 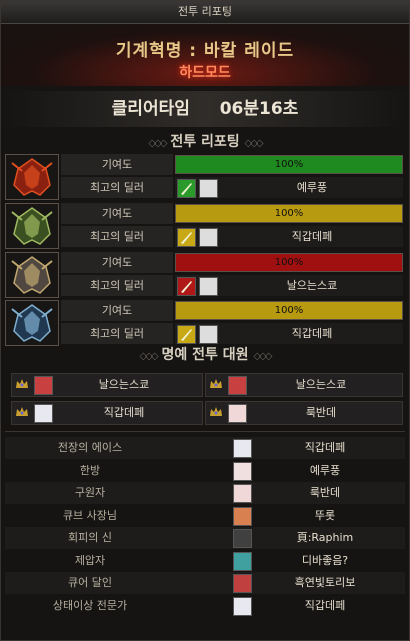 What do you see at coordinates (90, 447) in the screenshot?
I see `award-title: 전장의 에이스` at bounding box center [90, 447].